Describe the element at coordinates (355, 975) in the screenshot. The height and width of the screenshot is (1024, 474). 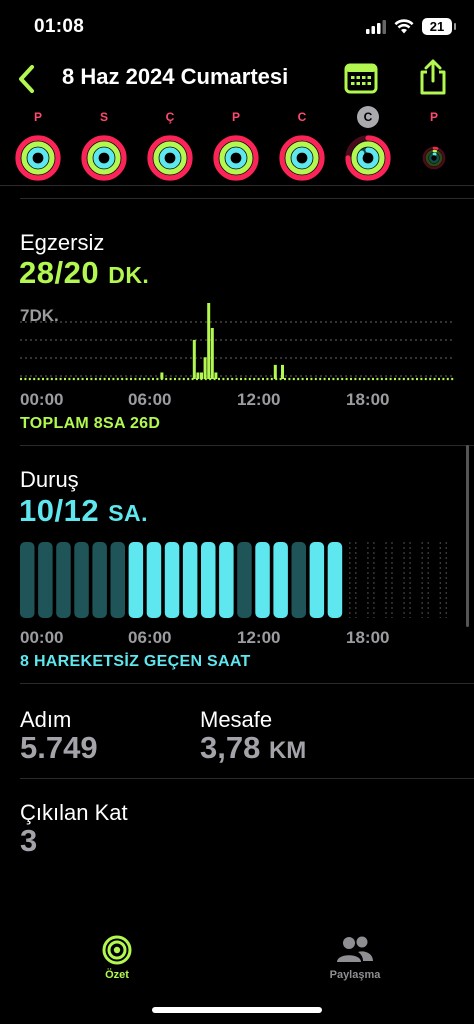
I see `tab-sharing-label: Paylaşma` at that location.